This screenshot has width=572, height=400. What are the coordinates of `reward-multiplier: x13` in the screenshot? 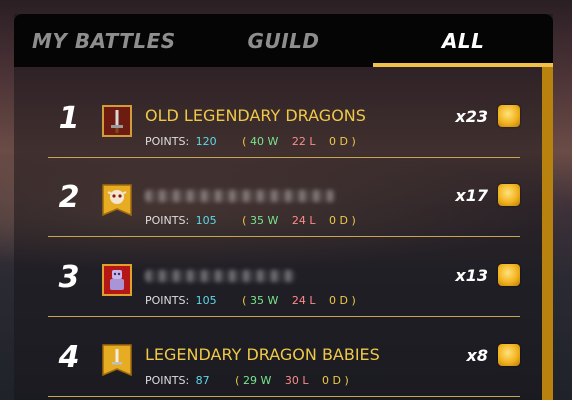 It's located at (471, 275).